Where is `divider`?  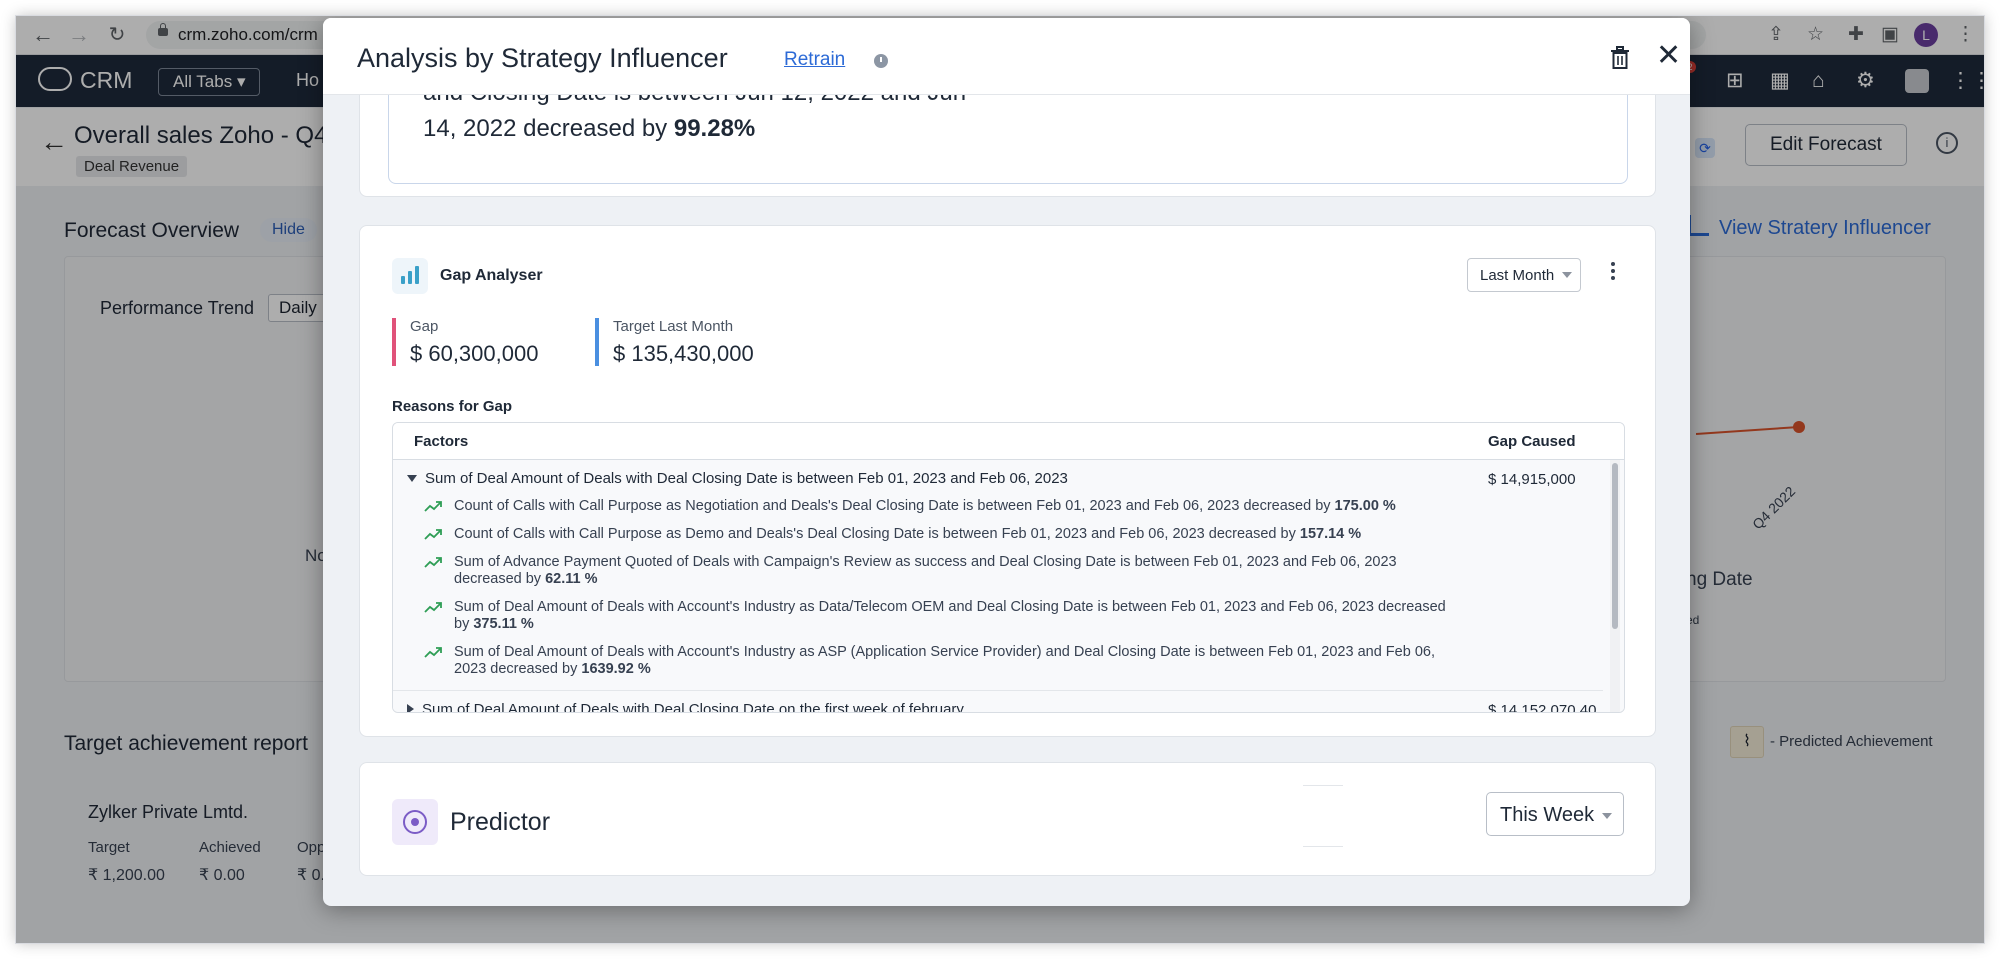
divider is located at coordinates (1323, 816).